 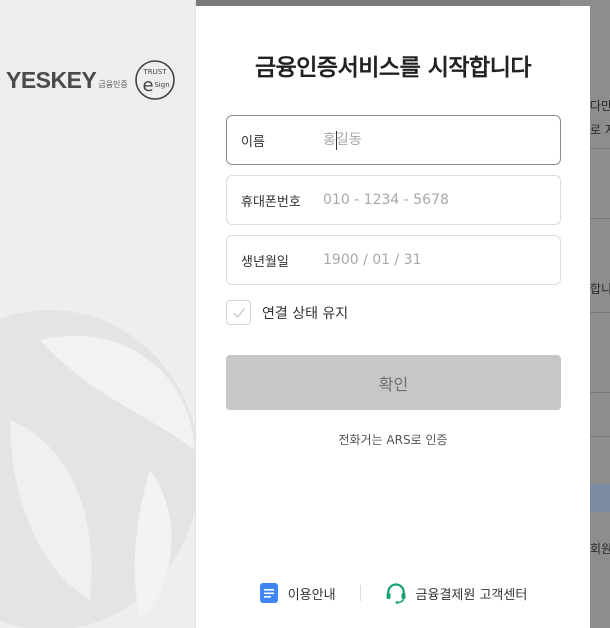 What do you see at coordinates (600, 130) in the screenshot?
I see `background-text: 로 지` at bounding box center [600, 130].